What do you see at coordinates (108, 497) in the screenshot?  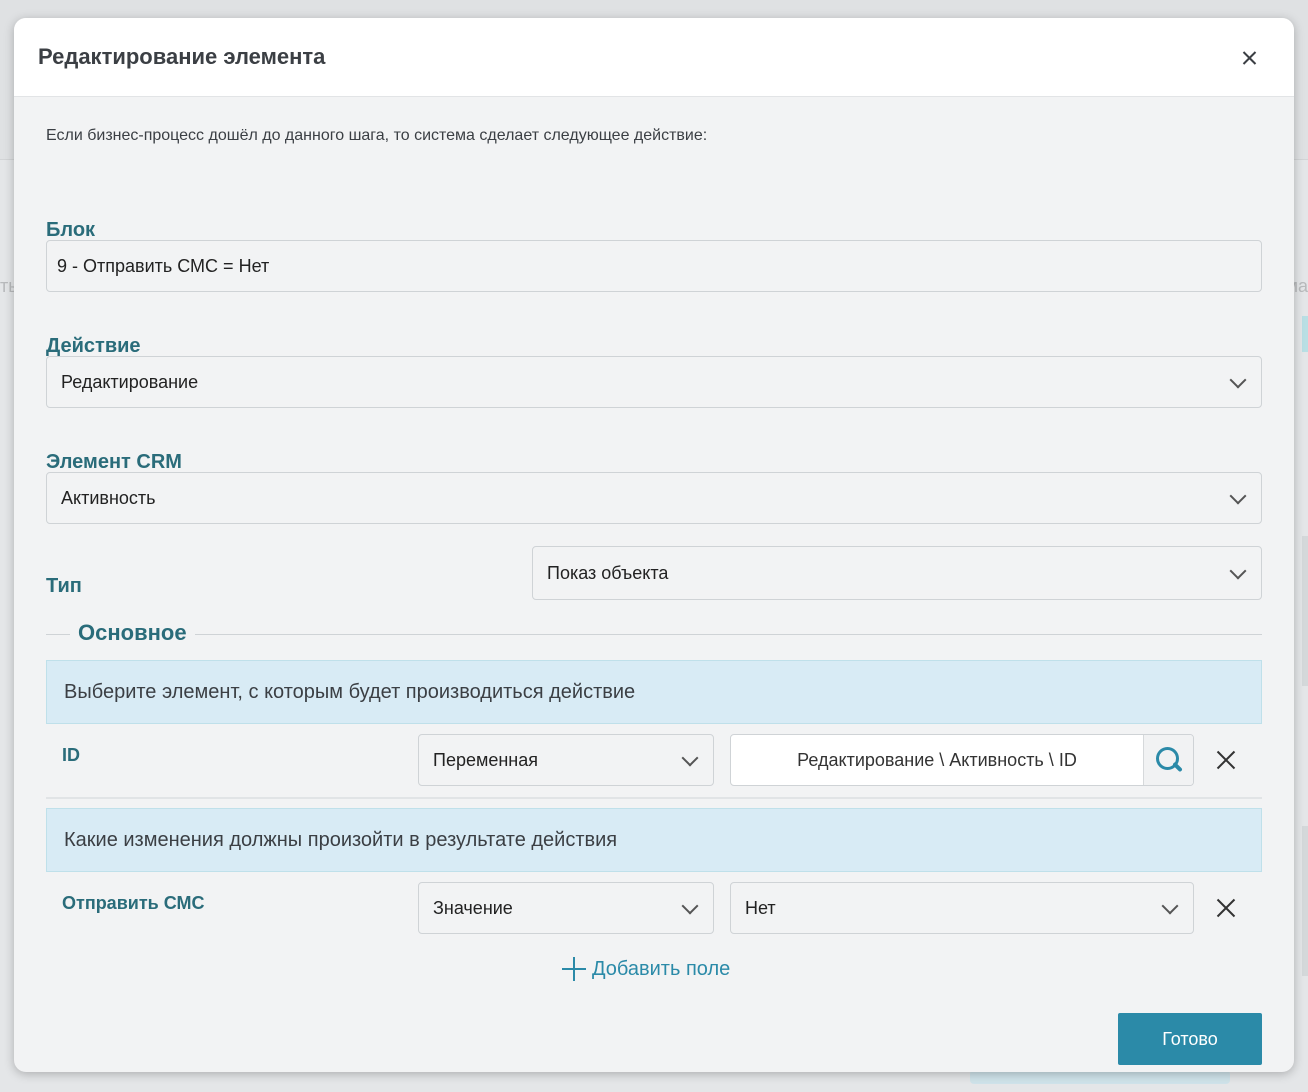 I see `crm-element-value: Активность` at bounding box center [108, 497].